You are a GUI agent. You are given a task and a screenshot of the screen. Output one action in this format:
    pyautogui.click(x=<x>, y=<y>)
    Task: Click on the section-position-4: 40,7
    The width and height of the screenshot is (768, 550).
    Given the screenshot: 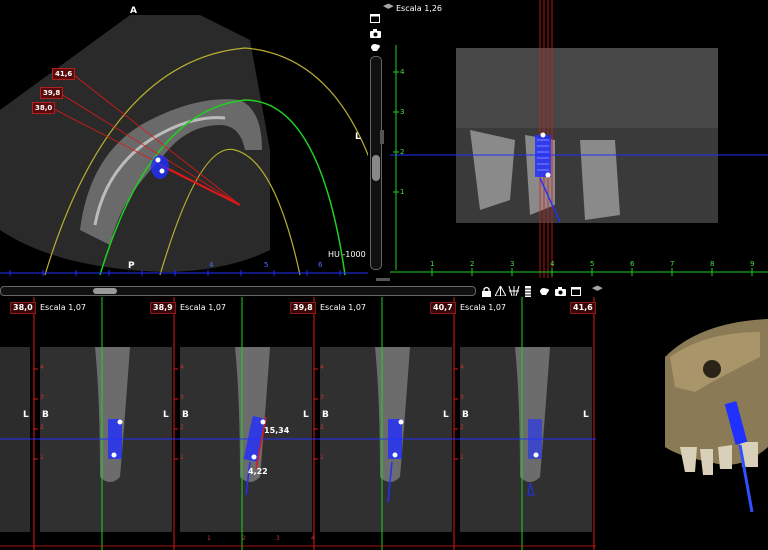 What is the action you would take?
    pyautogui.click(x=443, y=308)
    